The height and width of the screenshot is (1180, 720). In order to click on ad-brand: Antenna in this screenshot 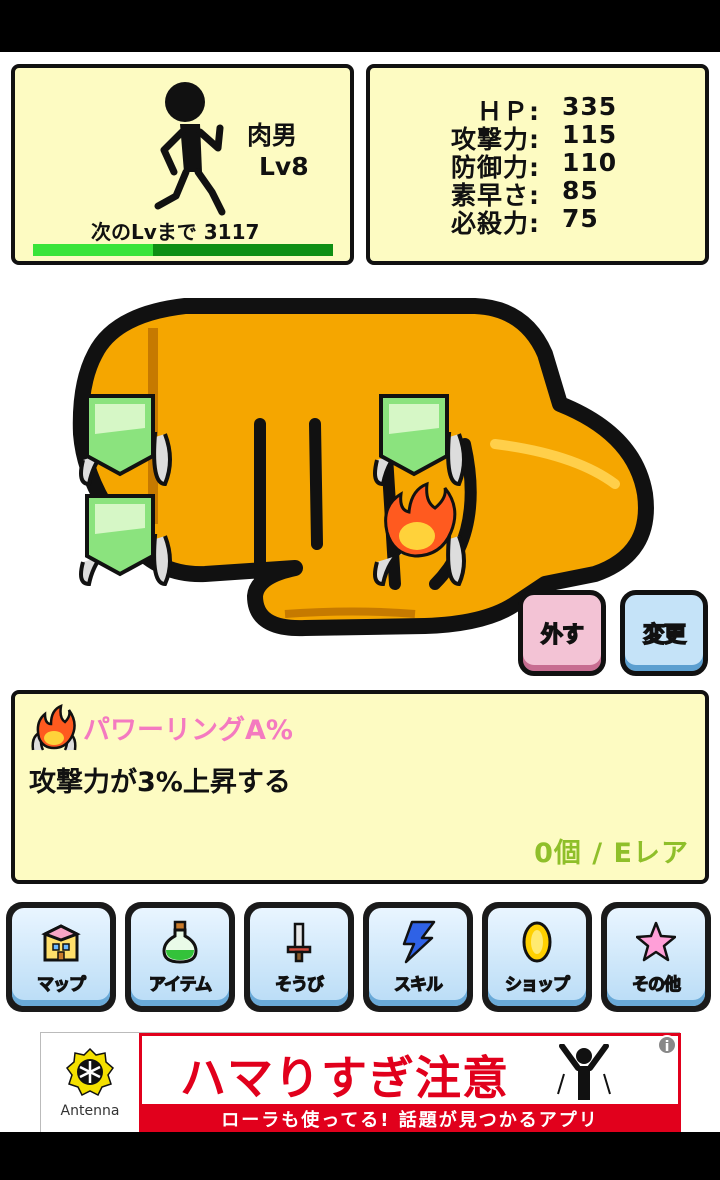, I will do `click(90, 1111)`.